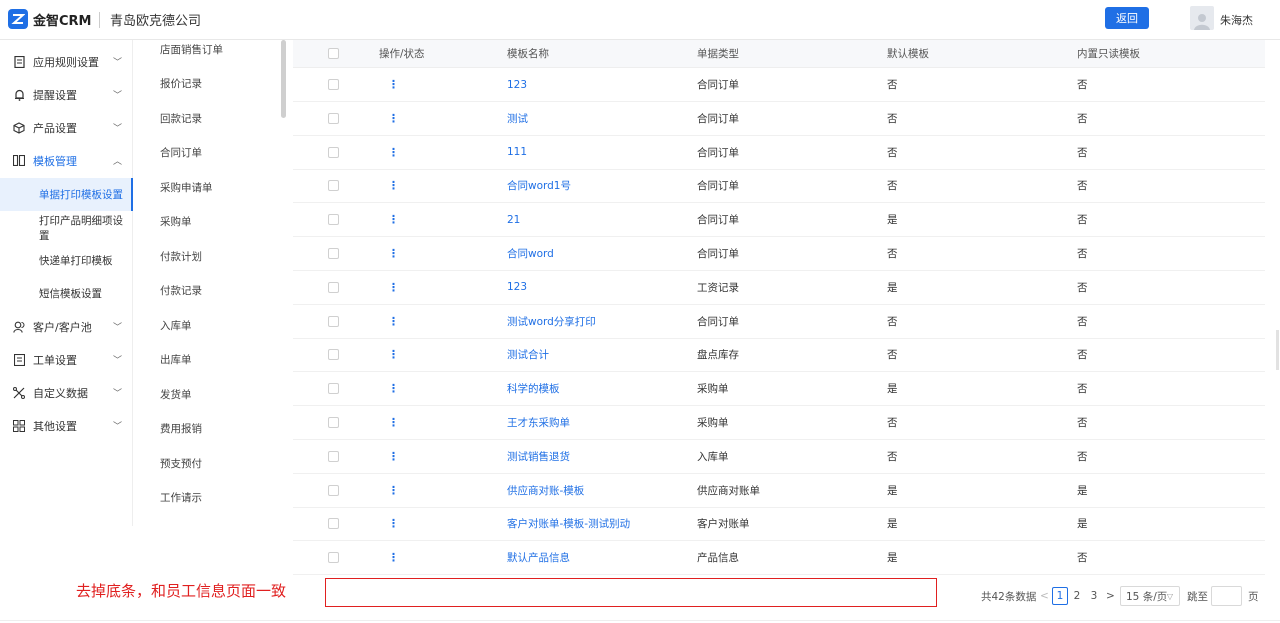  Describe the element at coordinates (568, 523) in the screenshot. I see `template-name-link: 客户对账单-模板-测试别动` at that location.